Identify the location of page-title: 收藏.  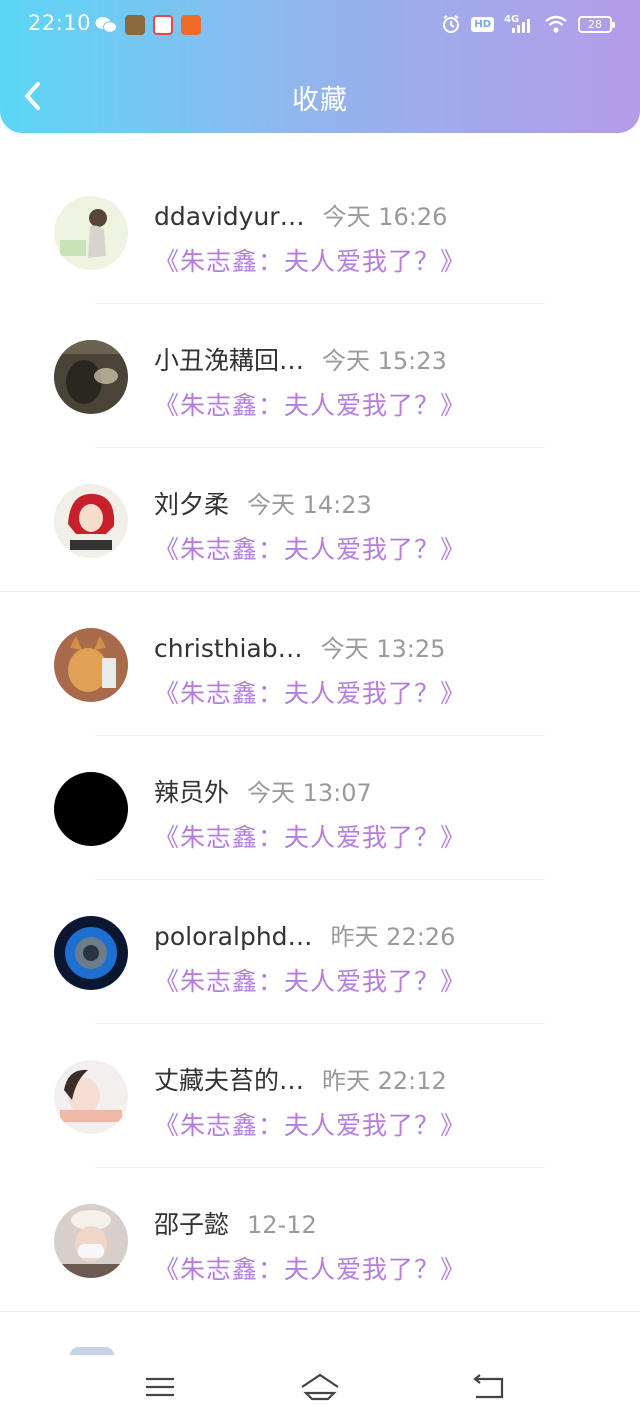
(320, 100).